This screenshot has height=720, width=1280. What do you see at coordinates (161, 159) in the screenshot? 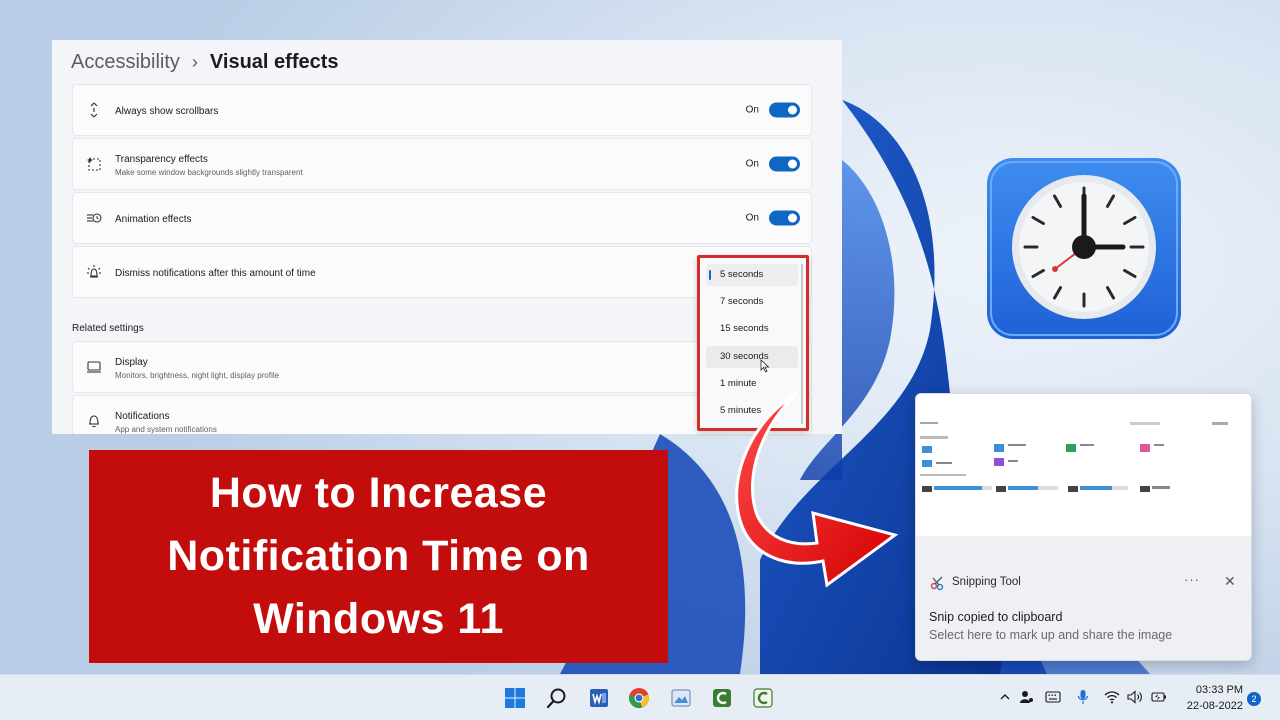
I see `setting-title: Transparency effects` at bounding box center [161, 159].